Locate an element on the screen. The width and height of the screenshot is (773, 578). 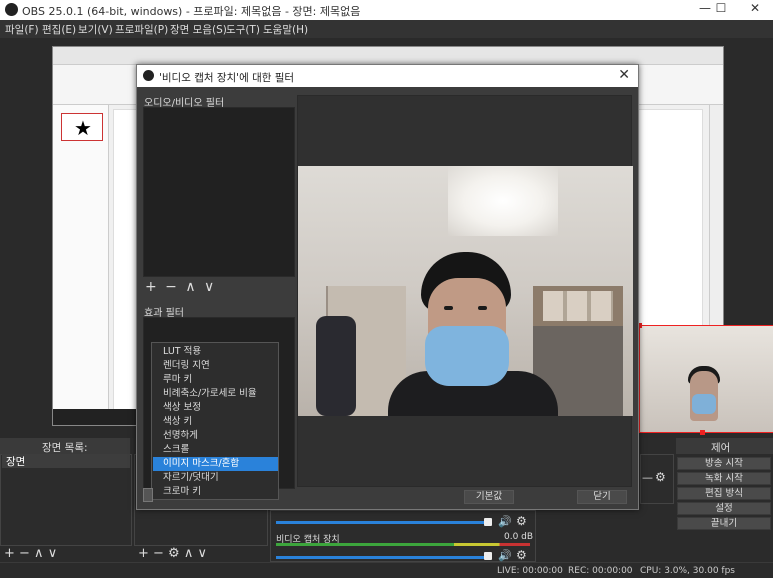
defaults-button: 기본값 is located at coordinates (489, 497).